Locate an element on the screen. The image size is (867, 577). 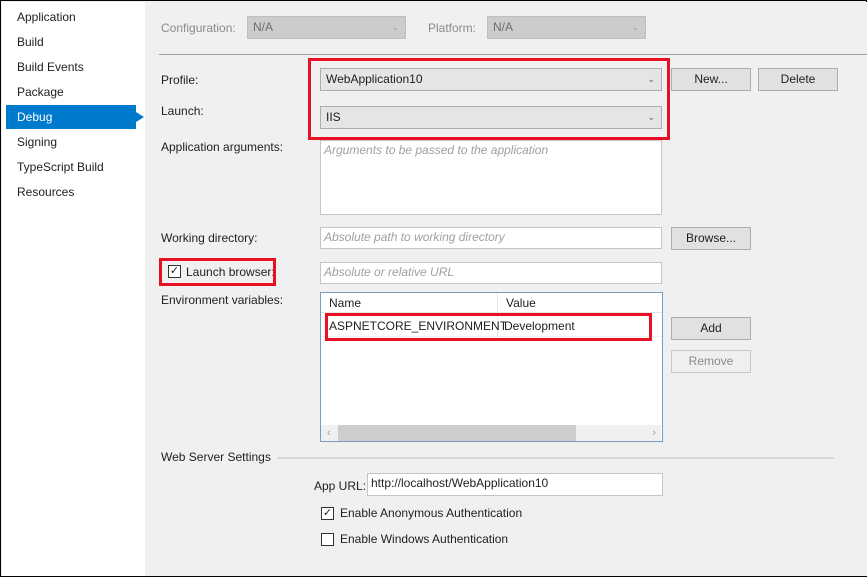
sidebar-item-signing: Signing is located at coordinates (71, 142).